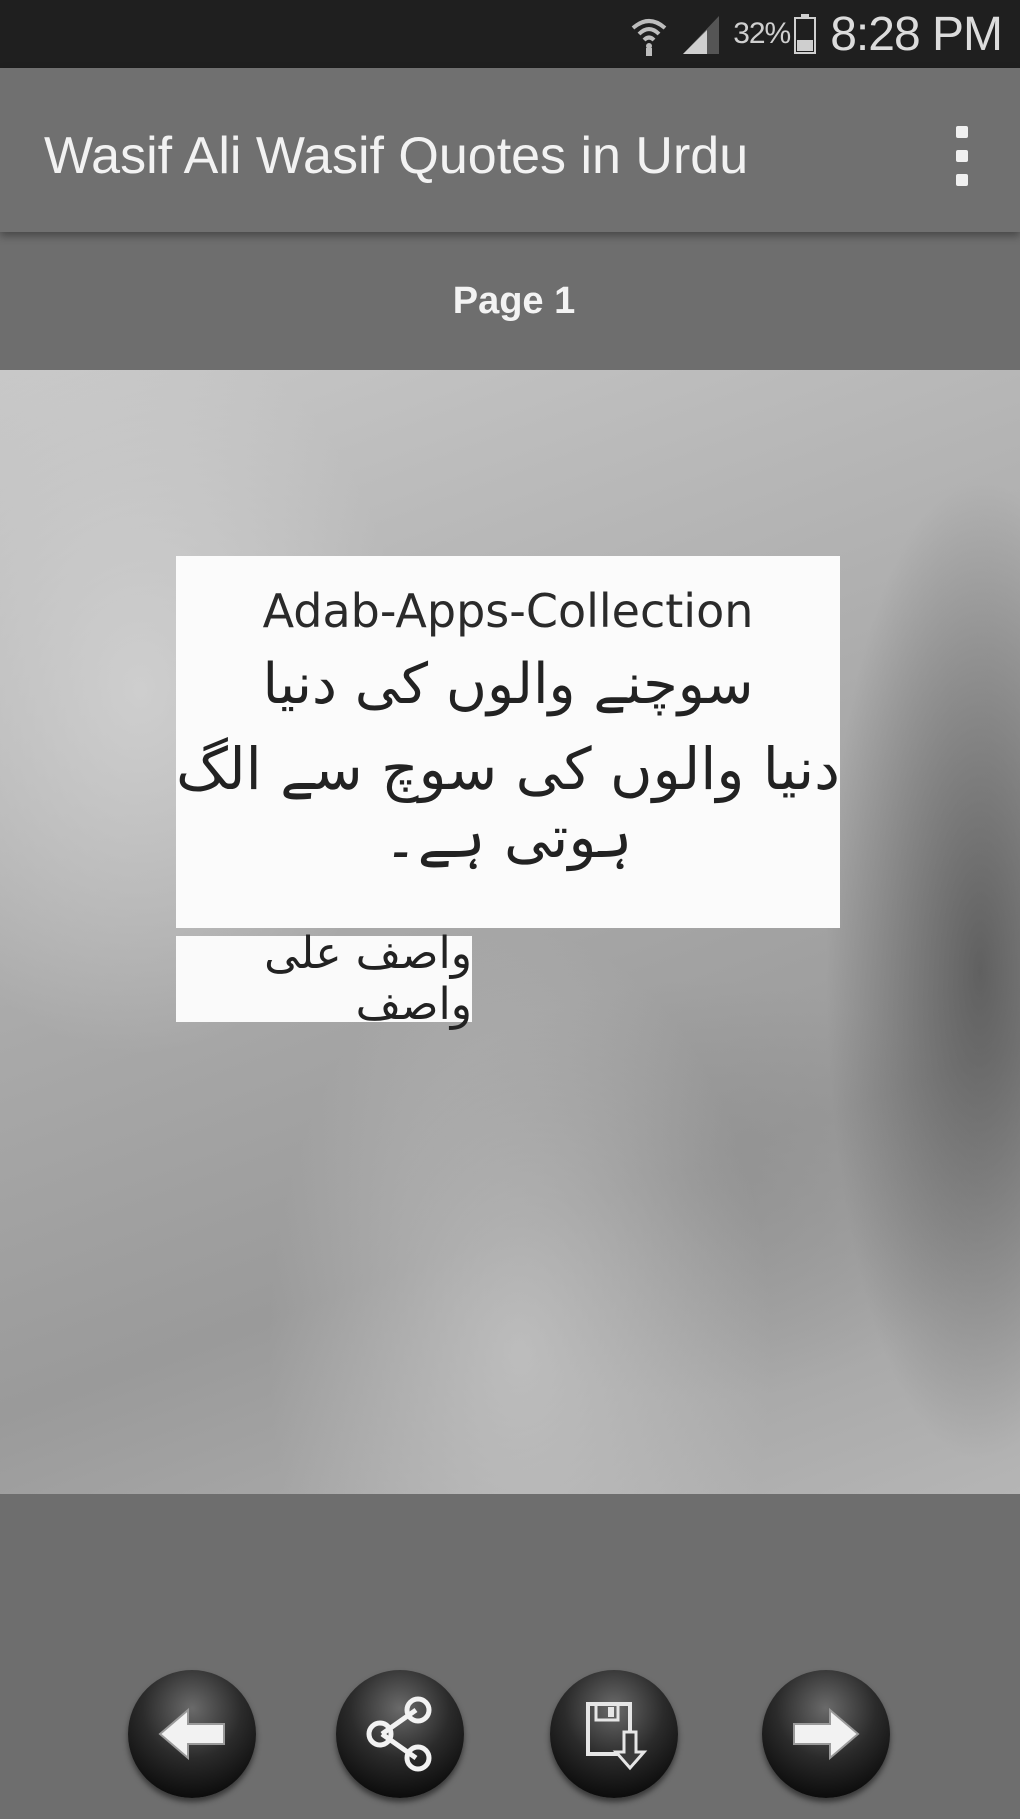 This screenshot has height=1819, width=1020. I want to click on page-indicator-bar: Page 1, so click(510, 301).